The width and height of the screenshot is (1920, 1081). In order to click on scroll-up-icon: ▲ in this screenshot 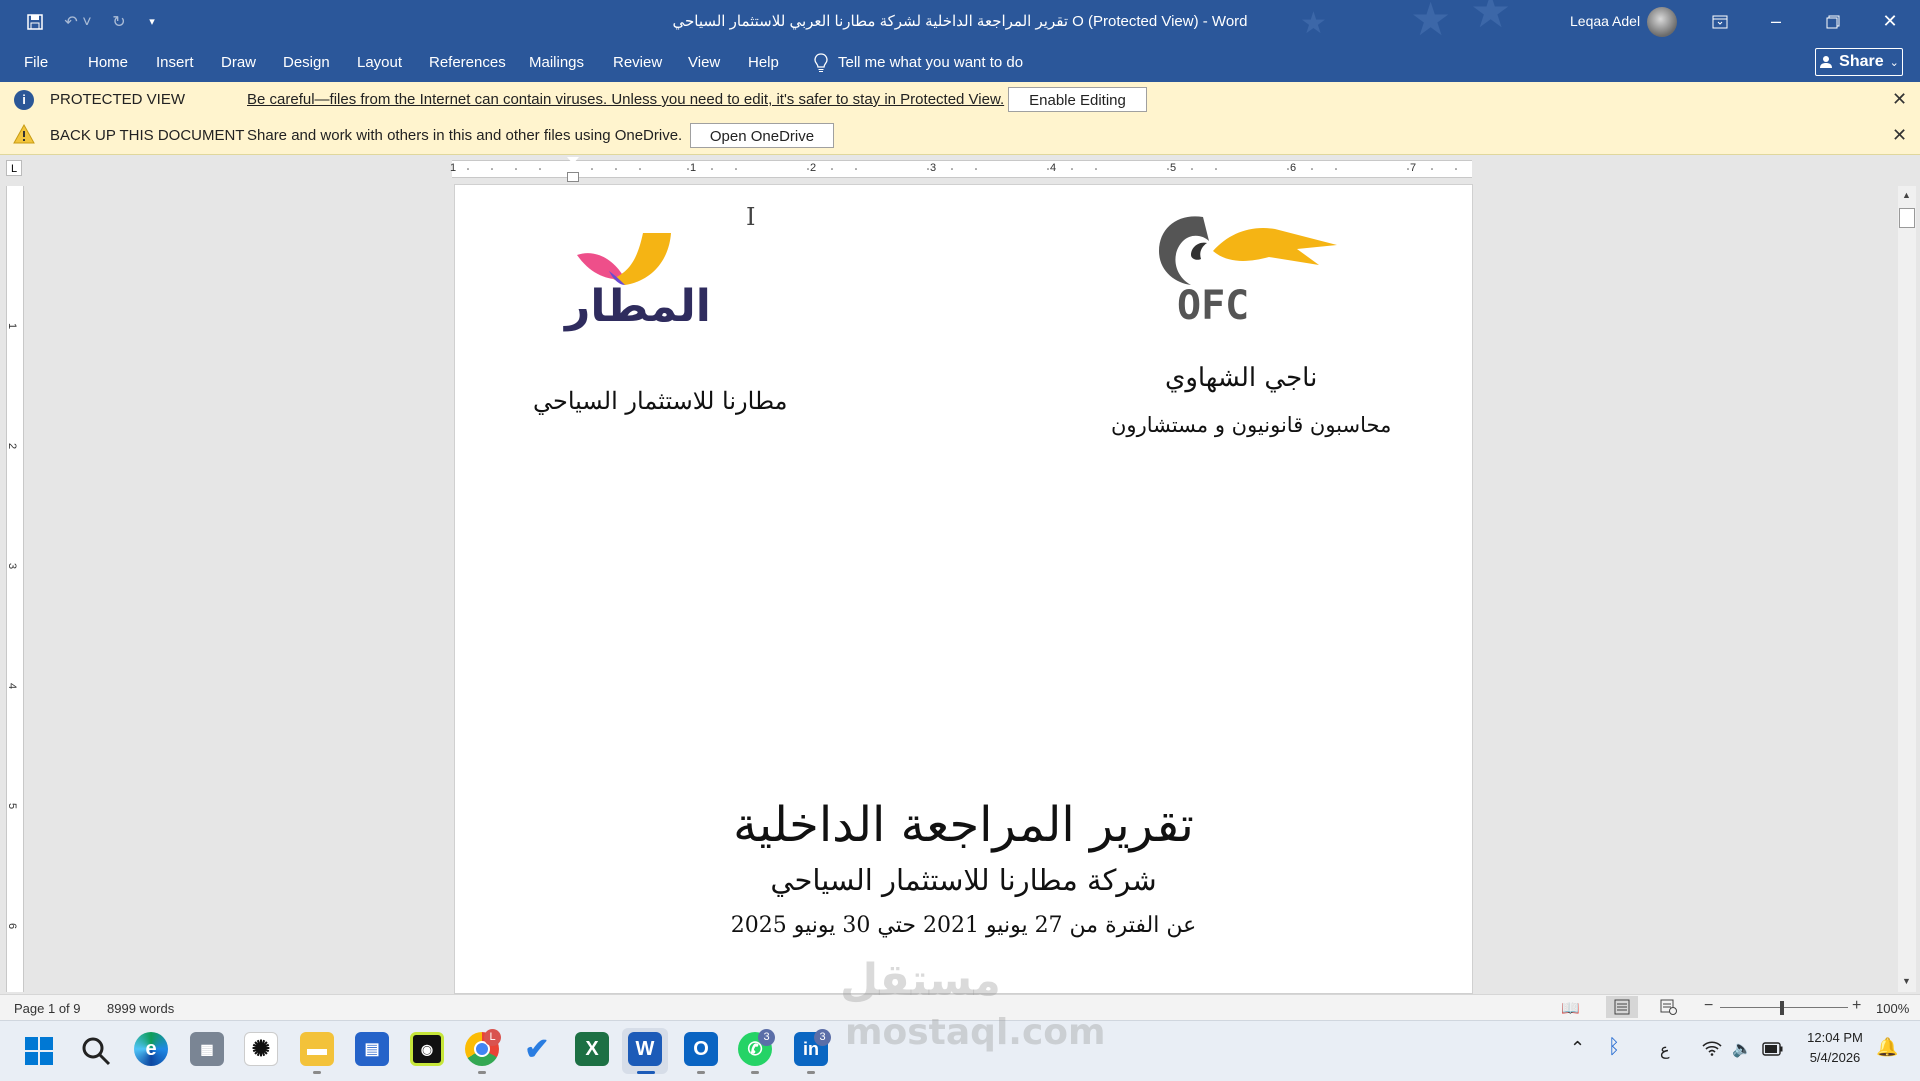, I will do `click(1906, 195)`.